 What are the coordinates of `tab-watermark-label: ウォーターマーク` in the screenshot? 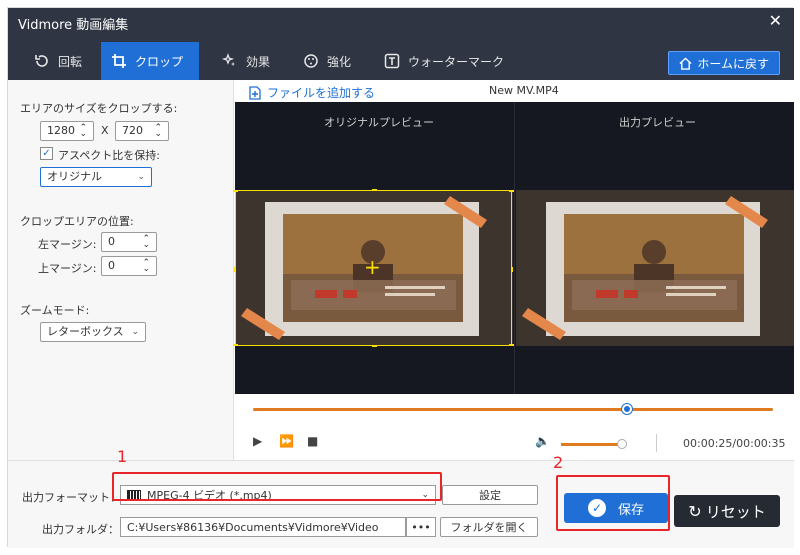 It's located at (456, 61).